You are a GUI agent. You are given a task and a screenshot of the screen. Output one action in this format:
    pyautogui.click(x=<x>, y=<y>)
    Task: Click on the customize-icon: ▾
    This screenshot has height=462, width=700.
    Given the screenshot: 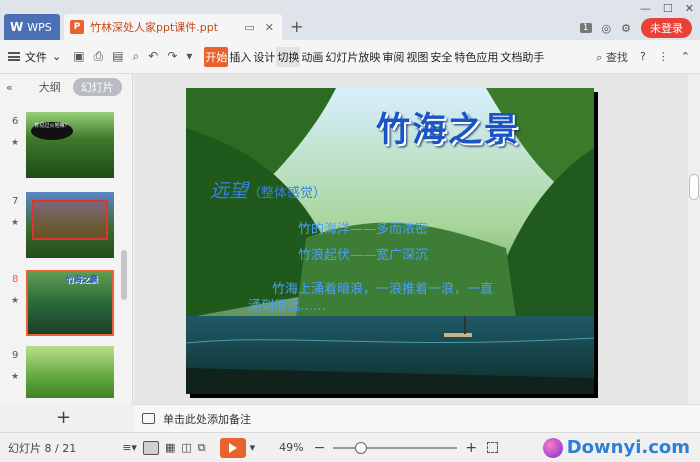 What is the action you would take?
    pyautogui.click(x=189, y=56)
    